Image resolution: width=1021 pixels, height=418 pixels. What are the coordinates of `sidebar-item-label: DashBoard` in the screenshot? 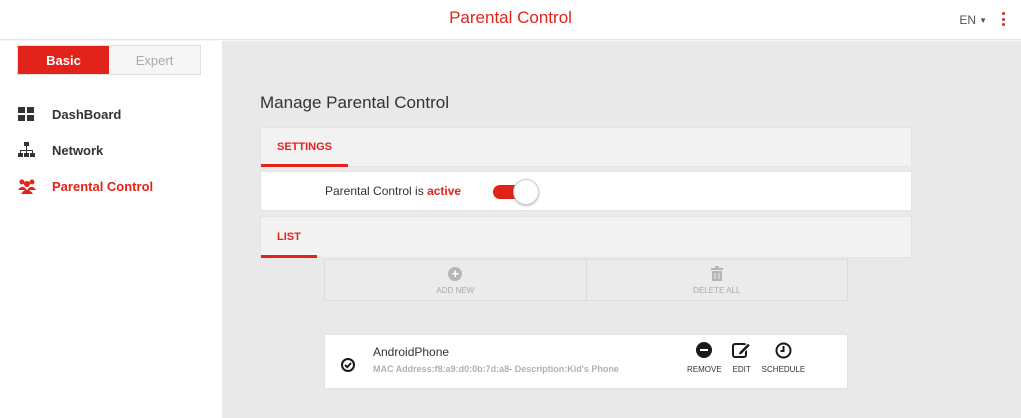 It's located at (87, 114).